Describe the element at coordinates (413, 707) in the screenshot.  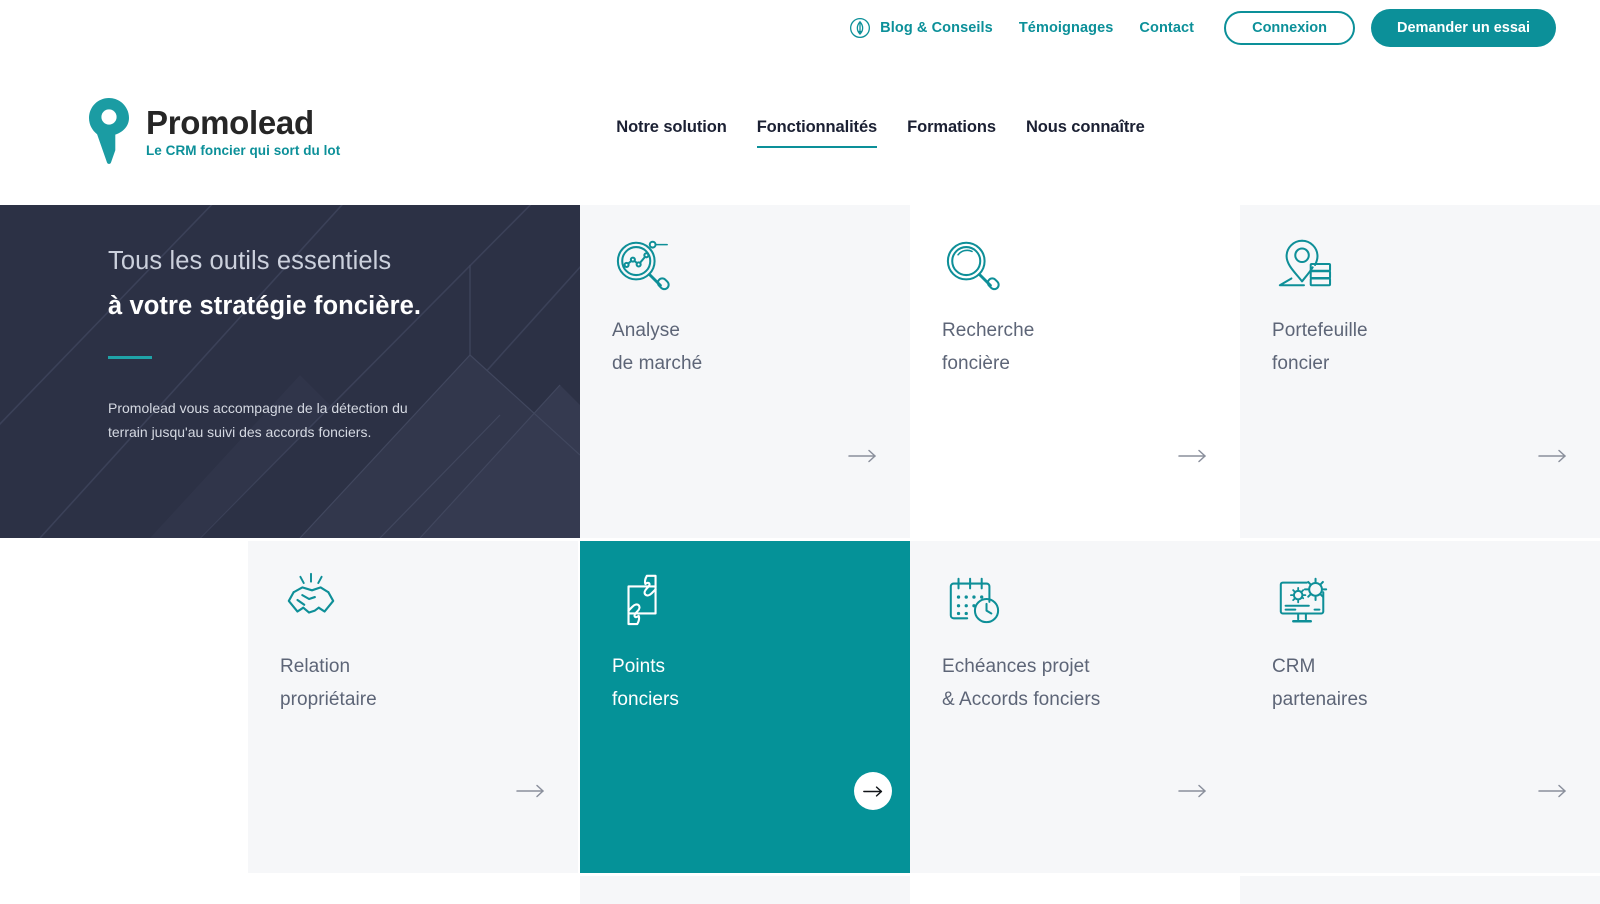
I see `feature-card-relation-proprietaire: Relation propriétaire` at that location.